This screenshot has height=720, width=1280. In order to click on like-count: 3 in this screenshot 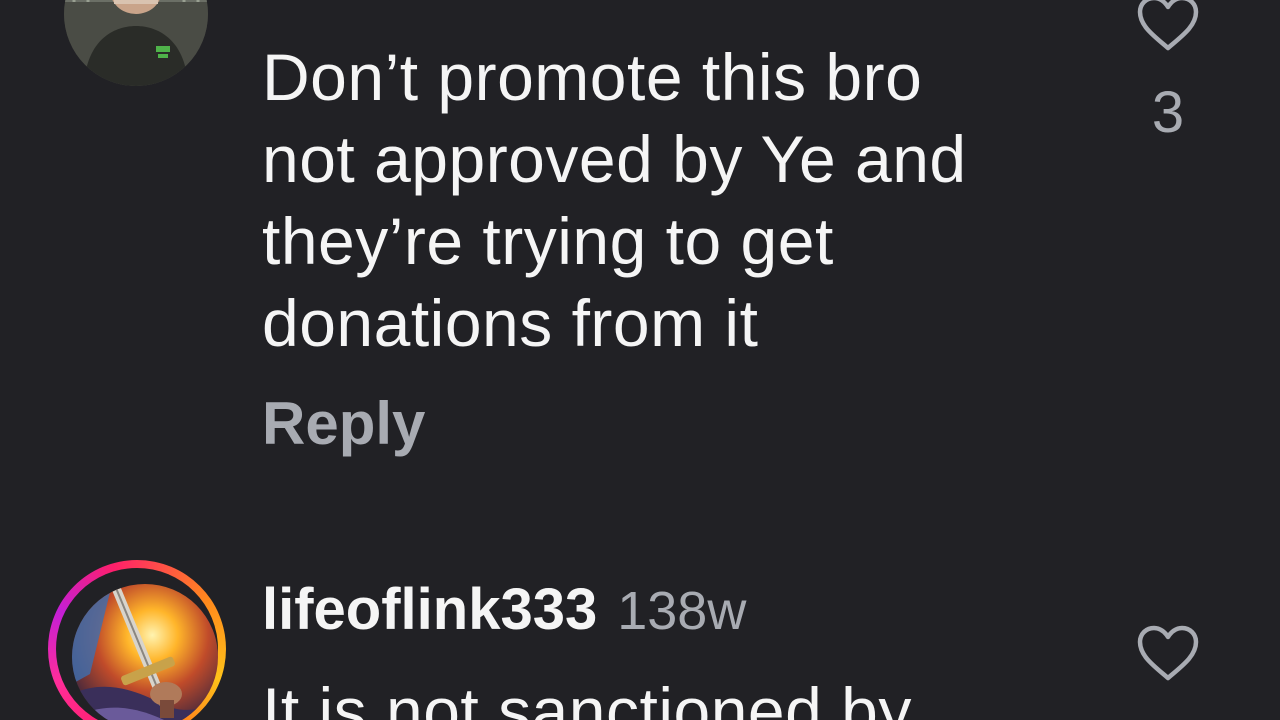, I will do `click(1168, 112)`.